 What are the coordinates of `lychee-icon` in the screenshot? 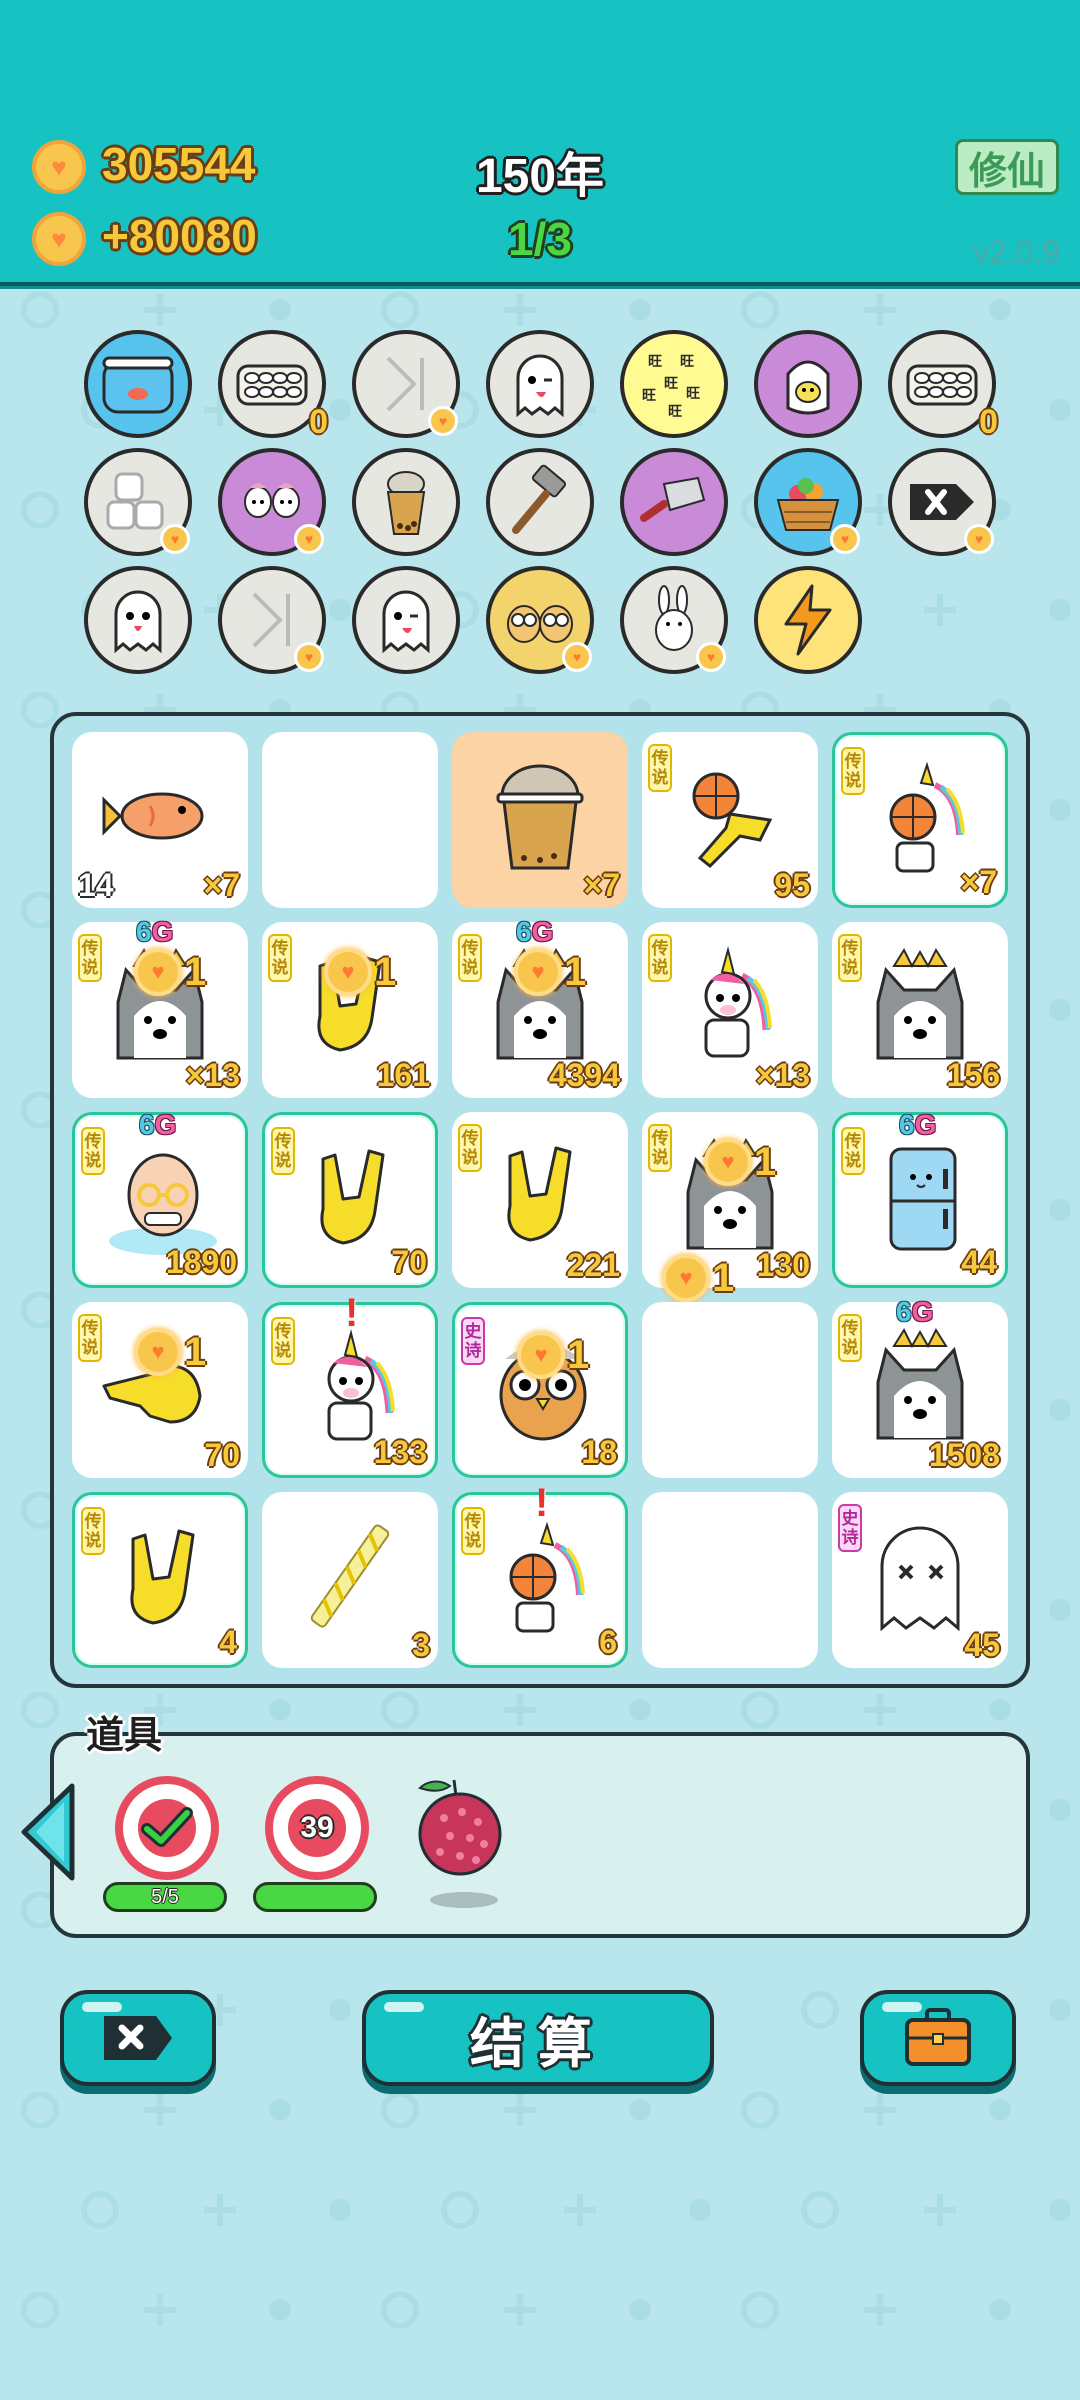 It's located at (460, 1842).